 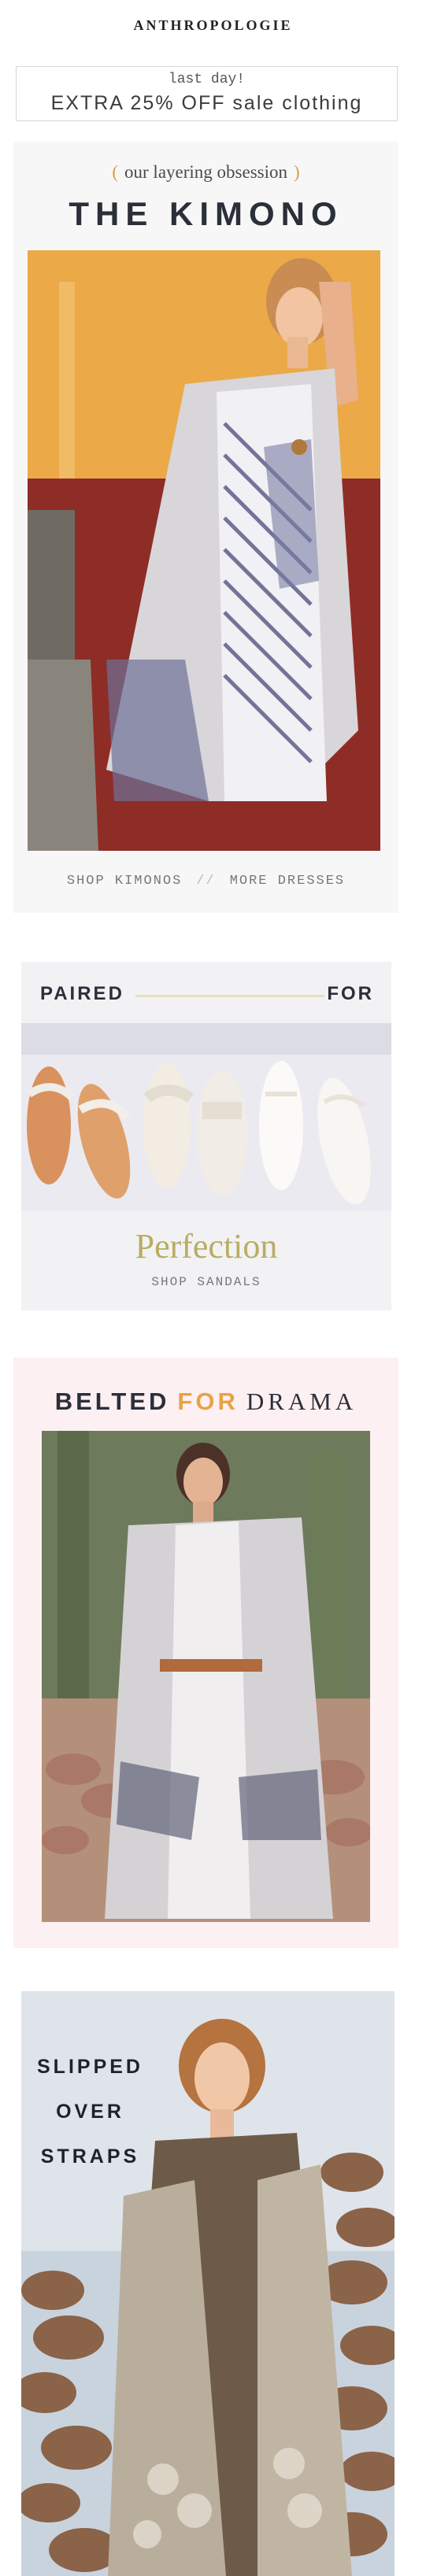 I want to click on shop-sandals-link: SHOP SANDALS, so click(x=206, y=1282).